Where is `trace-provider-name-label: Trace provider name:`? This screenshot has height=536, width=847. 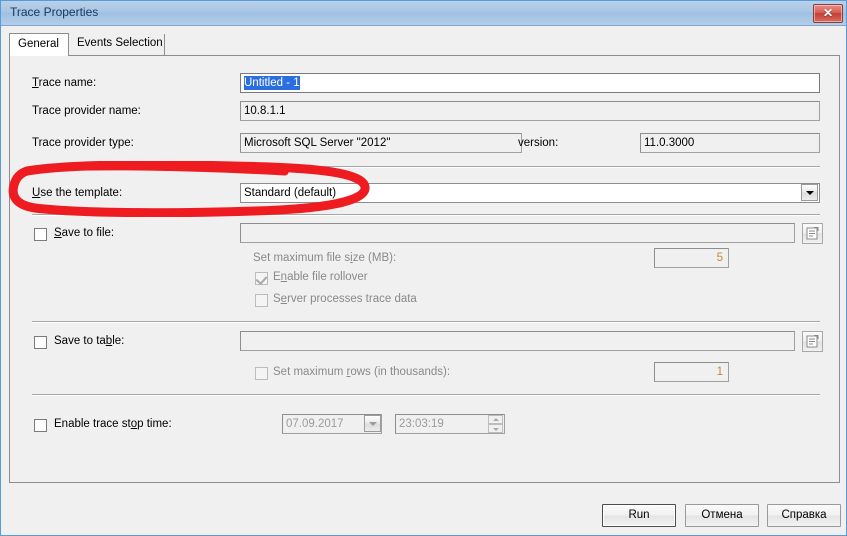 trace-provider-name-label: Trace provider name: is located at coordinates (86, 111).